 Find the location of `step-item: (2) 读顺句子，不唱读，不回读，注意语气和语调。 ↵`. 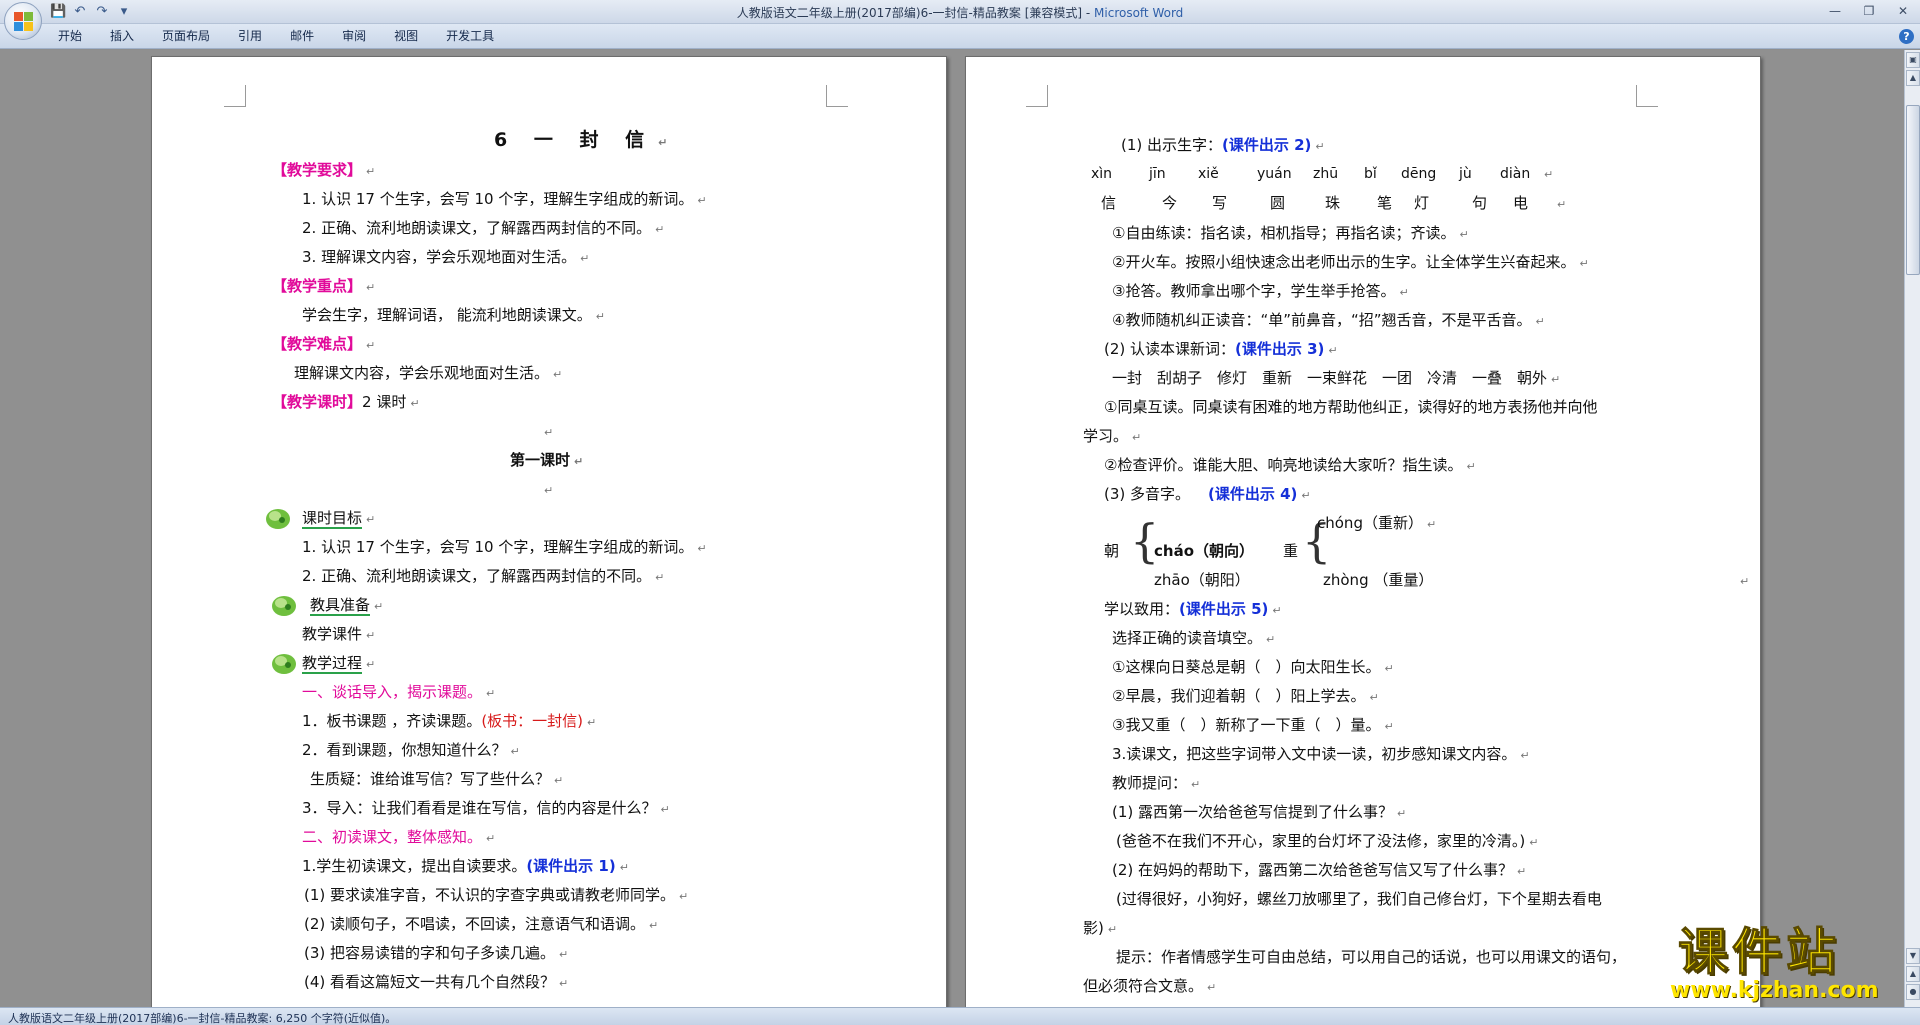

step-item: (2) 读顺句子，不唱读，不回读，注意语气和语调。 ↵ is located at coordinates (481, 924).